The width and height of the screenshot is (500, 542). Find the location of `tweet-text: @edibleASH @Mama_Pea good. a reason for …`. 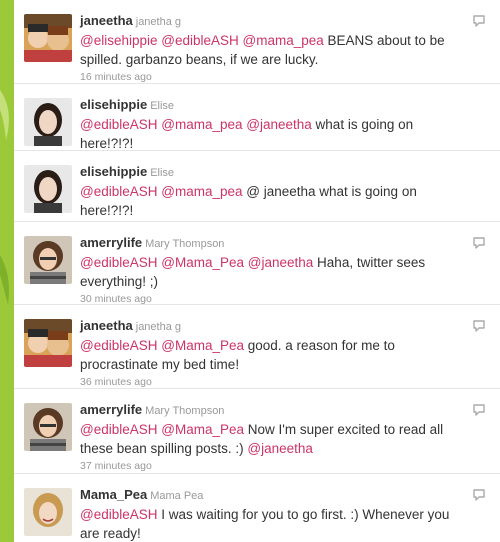

tweet-text: @edibleASH @Mama_Pea good. a reason for … is located at coordinates (273, 355).